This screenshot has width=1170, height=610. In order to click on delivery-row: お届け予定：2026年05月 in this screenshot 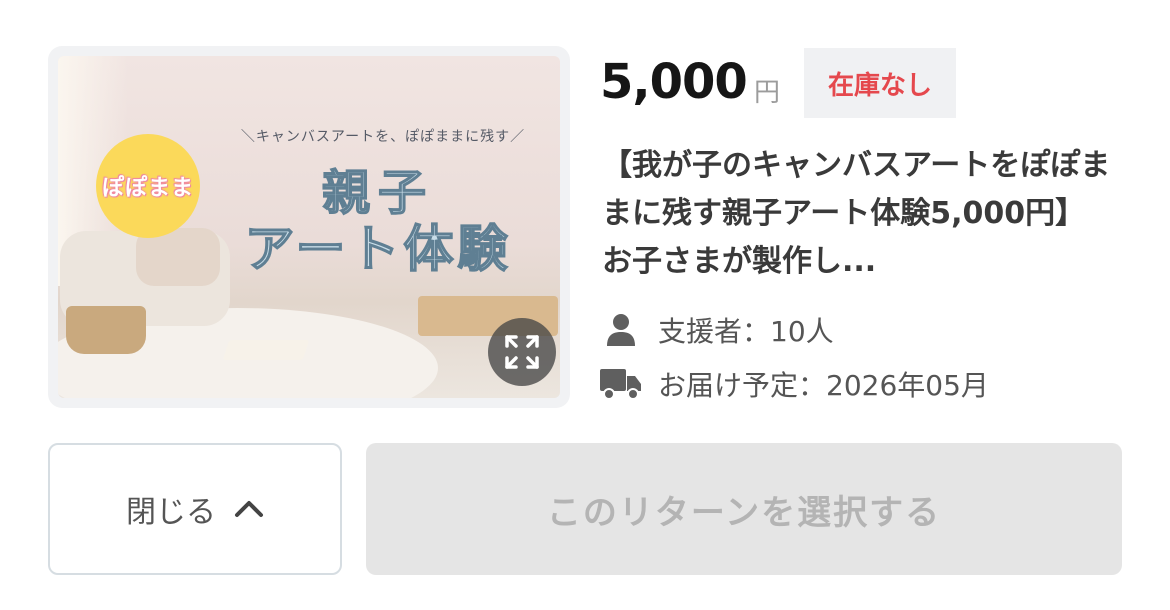, I will do `click(794, 384)`.